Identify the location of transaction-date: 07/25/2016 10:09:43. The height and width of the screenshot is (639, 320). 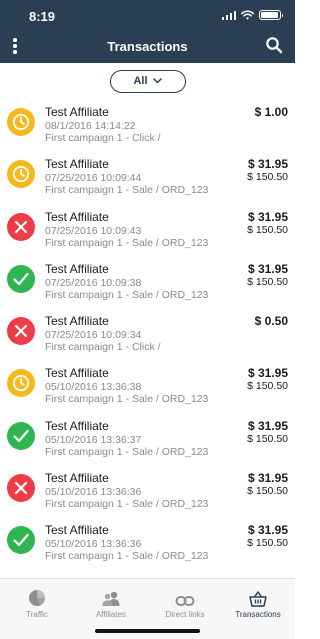
(93, 230).